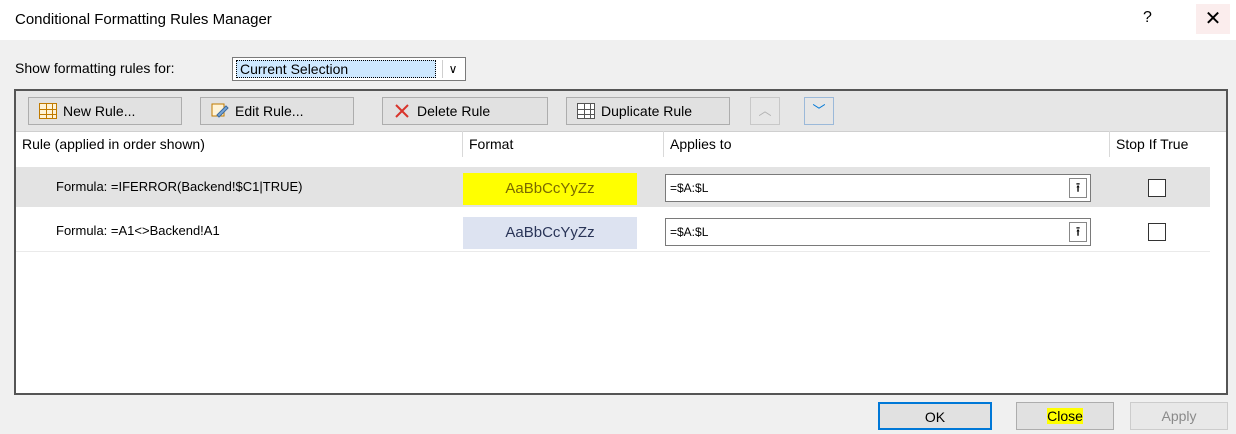  What do you see at coordinates (113, 144) in the screenshot?
I see `header-rule: Rule (applied in order shown)` at bounding box center [113, 144].